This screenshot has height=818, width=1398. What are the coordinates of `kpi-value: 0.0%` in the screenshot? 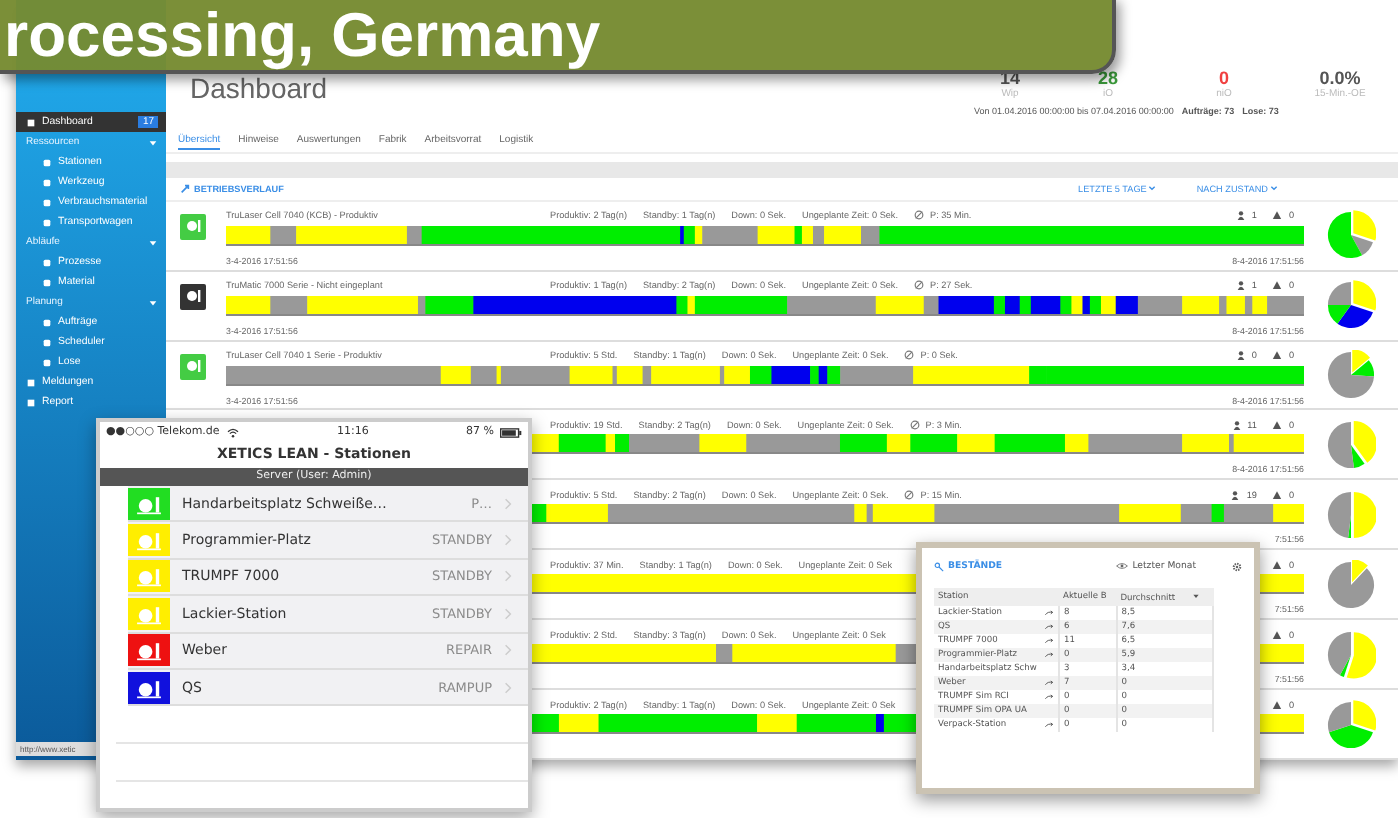 It's located at (1340, 78).